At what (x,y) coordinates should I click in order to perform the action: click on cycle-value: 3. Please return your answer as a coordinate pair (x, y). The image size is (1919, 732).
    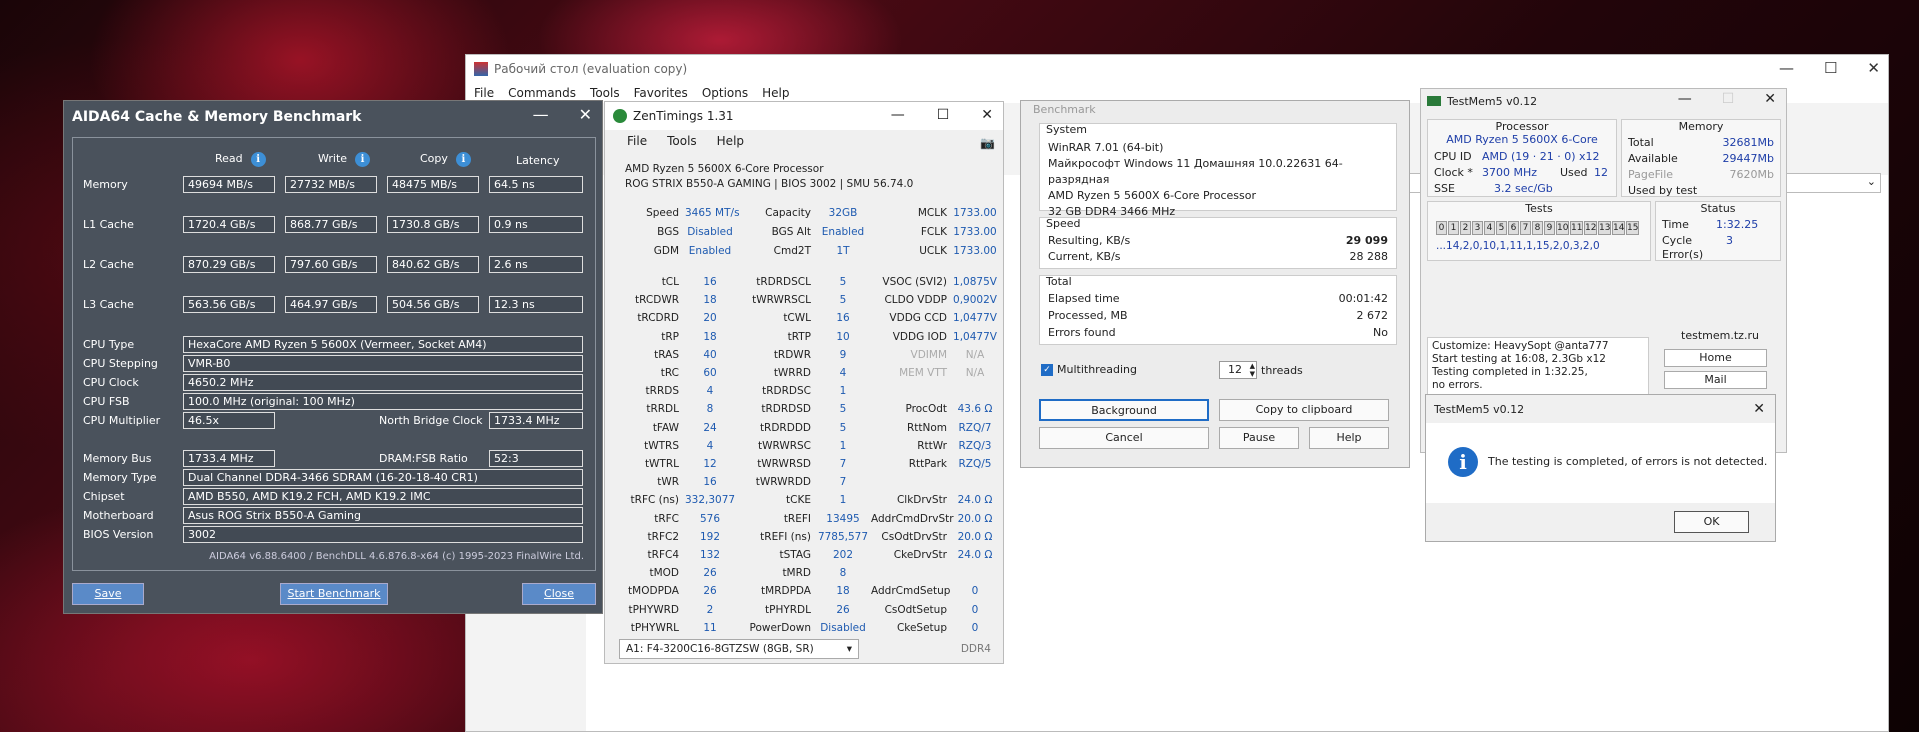
    Looking at the image, I should click on (1729, 240).